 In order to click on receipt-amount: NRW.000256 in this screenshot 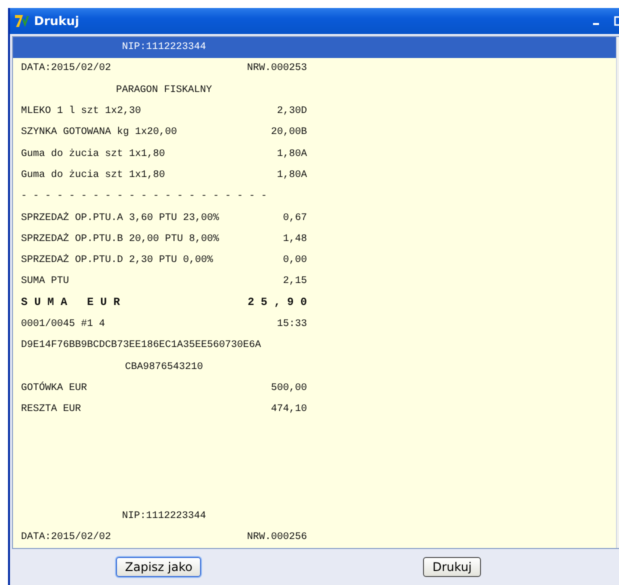, I will do `click(276, 537)`.